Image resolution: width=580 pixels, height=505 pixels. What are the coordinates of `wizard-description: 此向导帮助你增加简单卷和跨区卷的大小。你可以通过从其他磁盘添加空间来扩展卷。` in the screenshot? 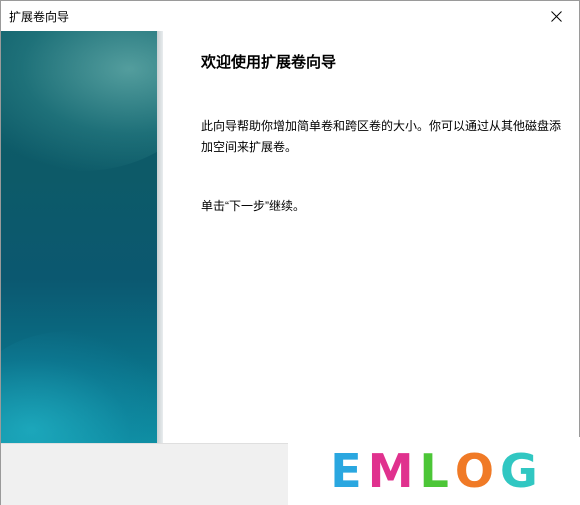 It's located at (381, 136).